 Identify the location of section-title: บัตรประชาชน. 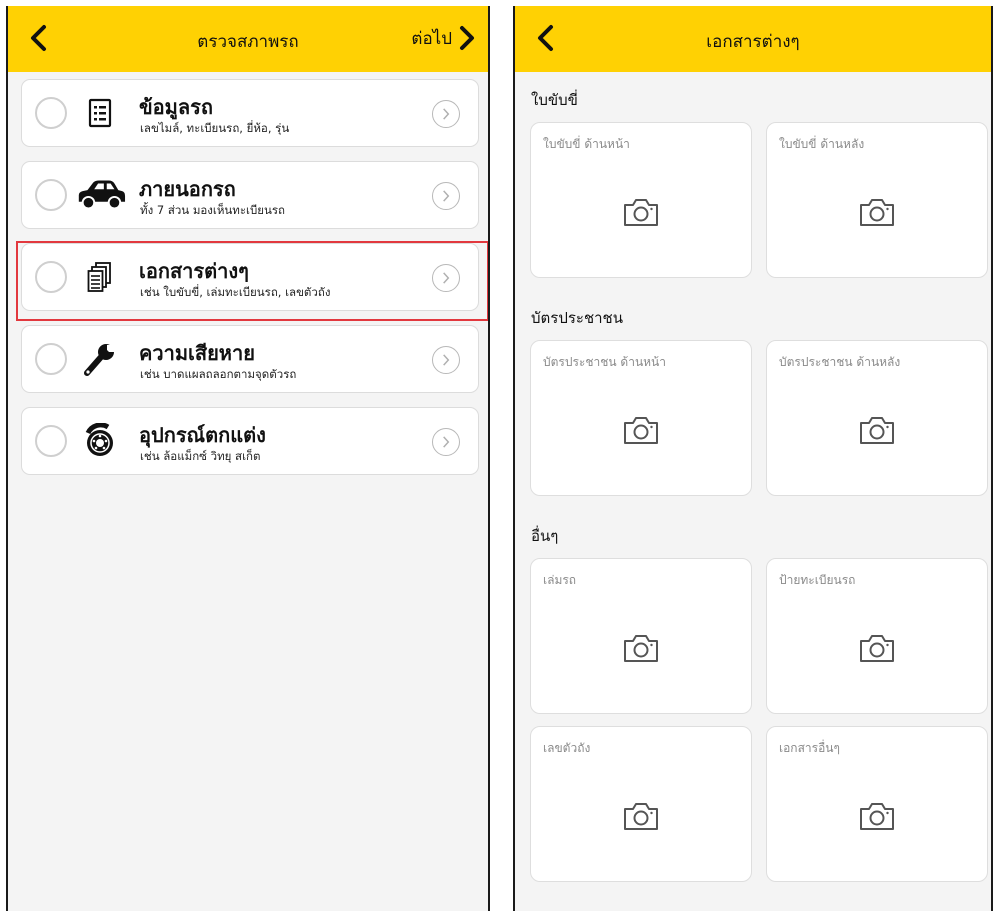
(577, 318).